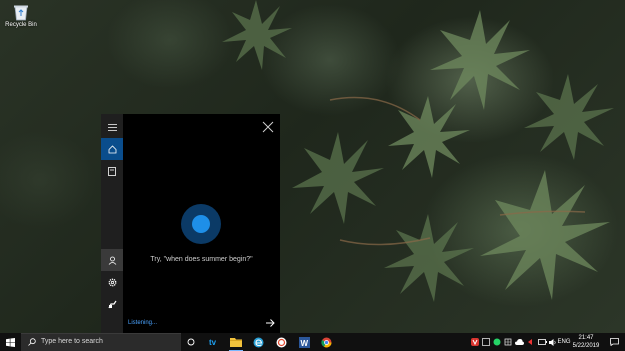 The width and height of the screenshot is (625, 351). I want to click on show-hidden-icons-button, so click(530, 342).